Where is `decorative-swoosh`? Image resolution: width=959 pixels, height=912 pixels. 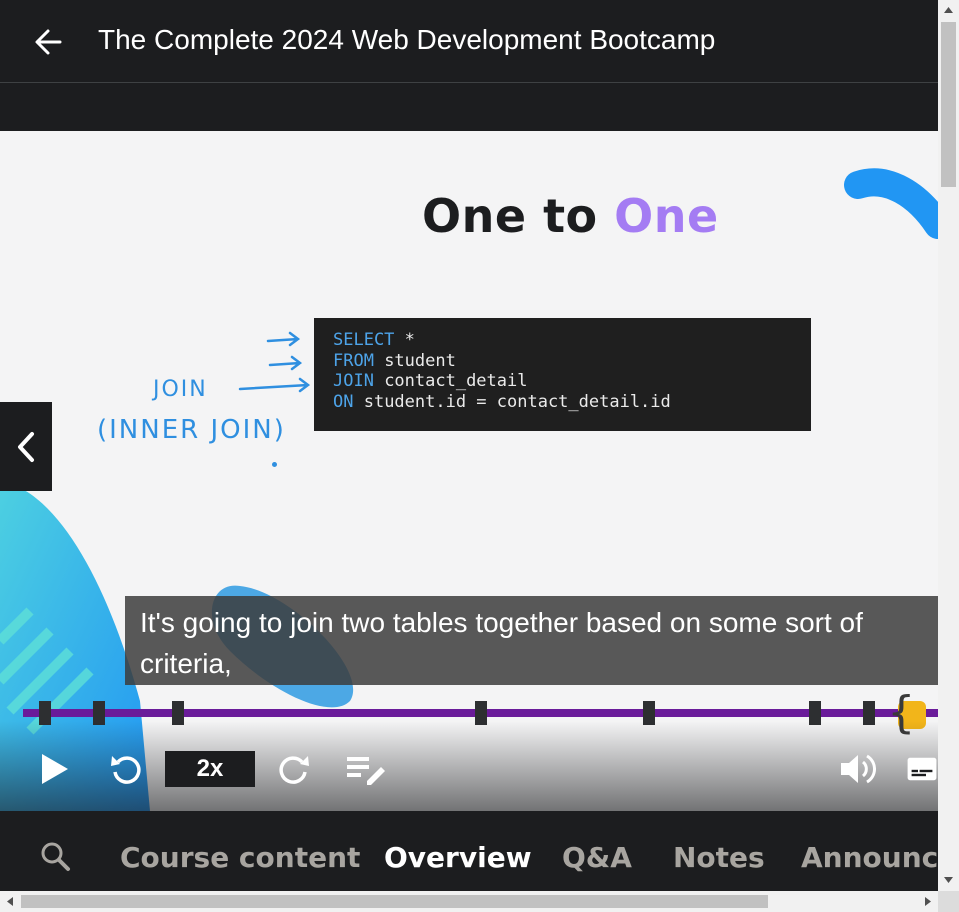 decorative-swoosh is located at coordinates (891, 203).